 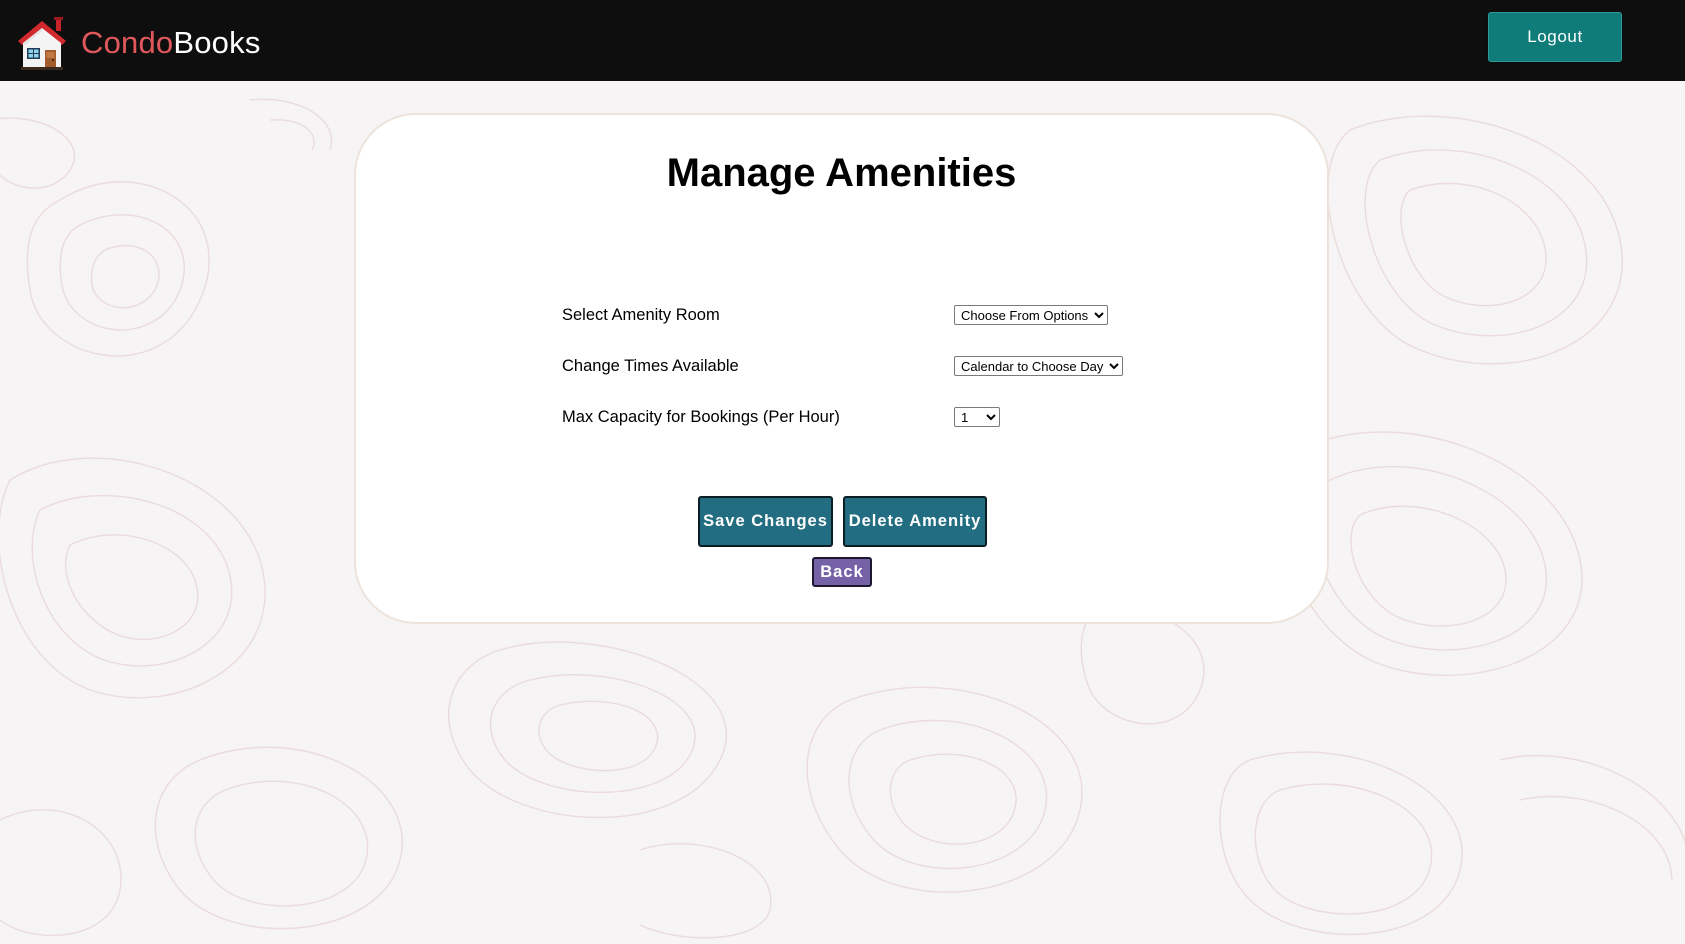 I want to click on back-button: Back, so click(x=842, y=572).